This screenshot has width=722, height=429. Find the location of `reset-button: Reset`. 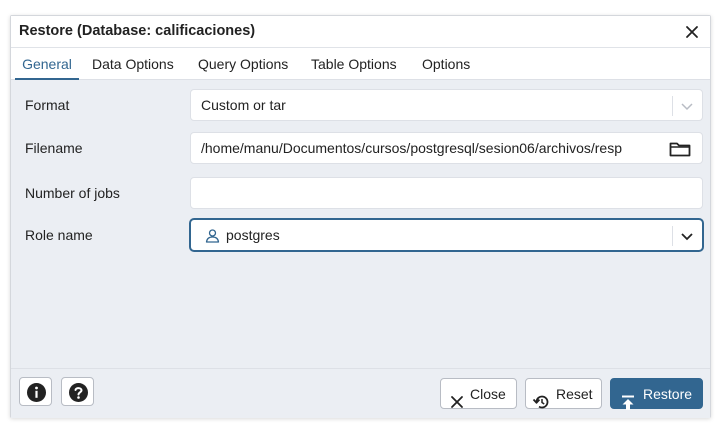

reset-button: Reset is located at coordinates (563, 393).